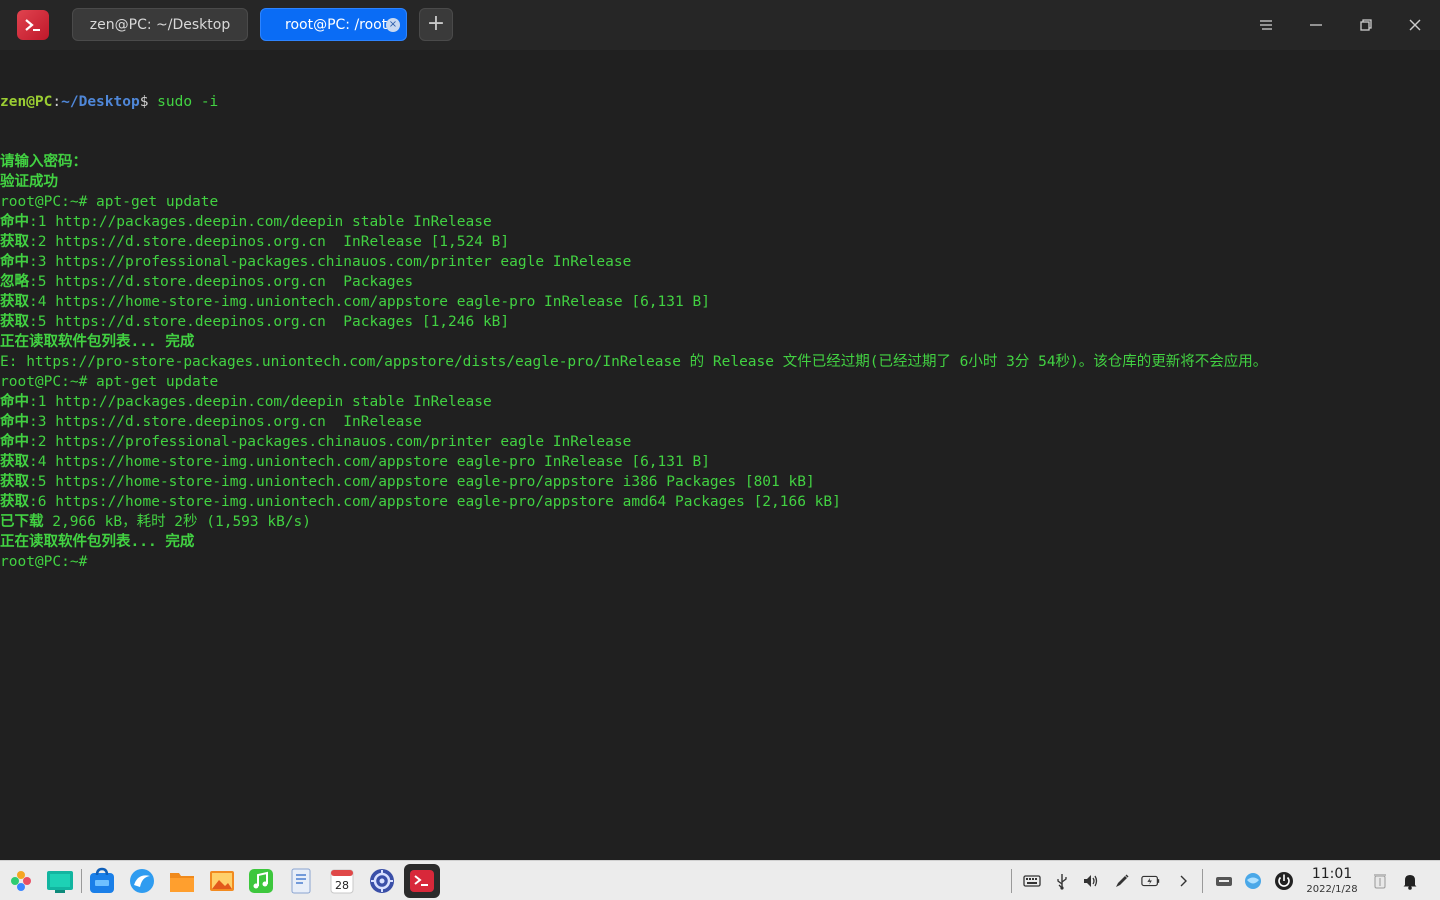 The image size is (1440, 900). I want to click on power-icon, so click(1284, 881).